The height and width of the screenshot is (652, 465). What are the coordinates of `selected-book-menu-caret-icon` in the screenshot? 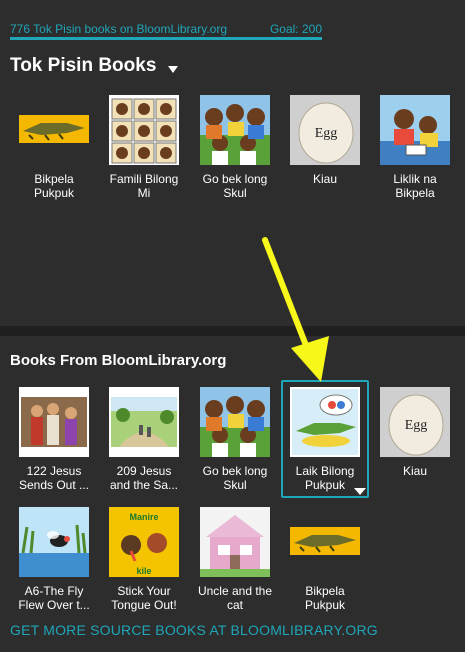 It's located at (360, 491).